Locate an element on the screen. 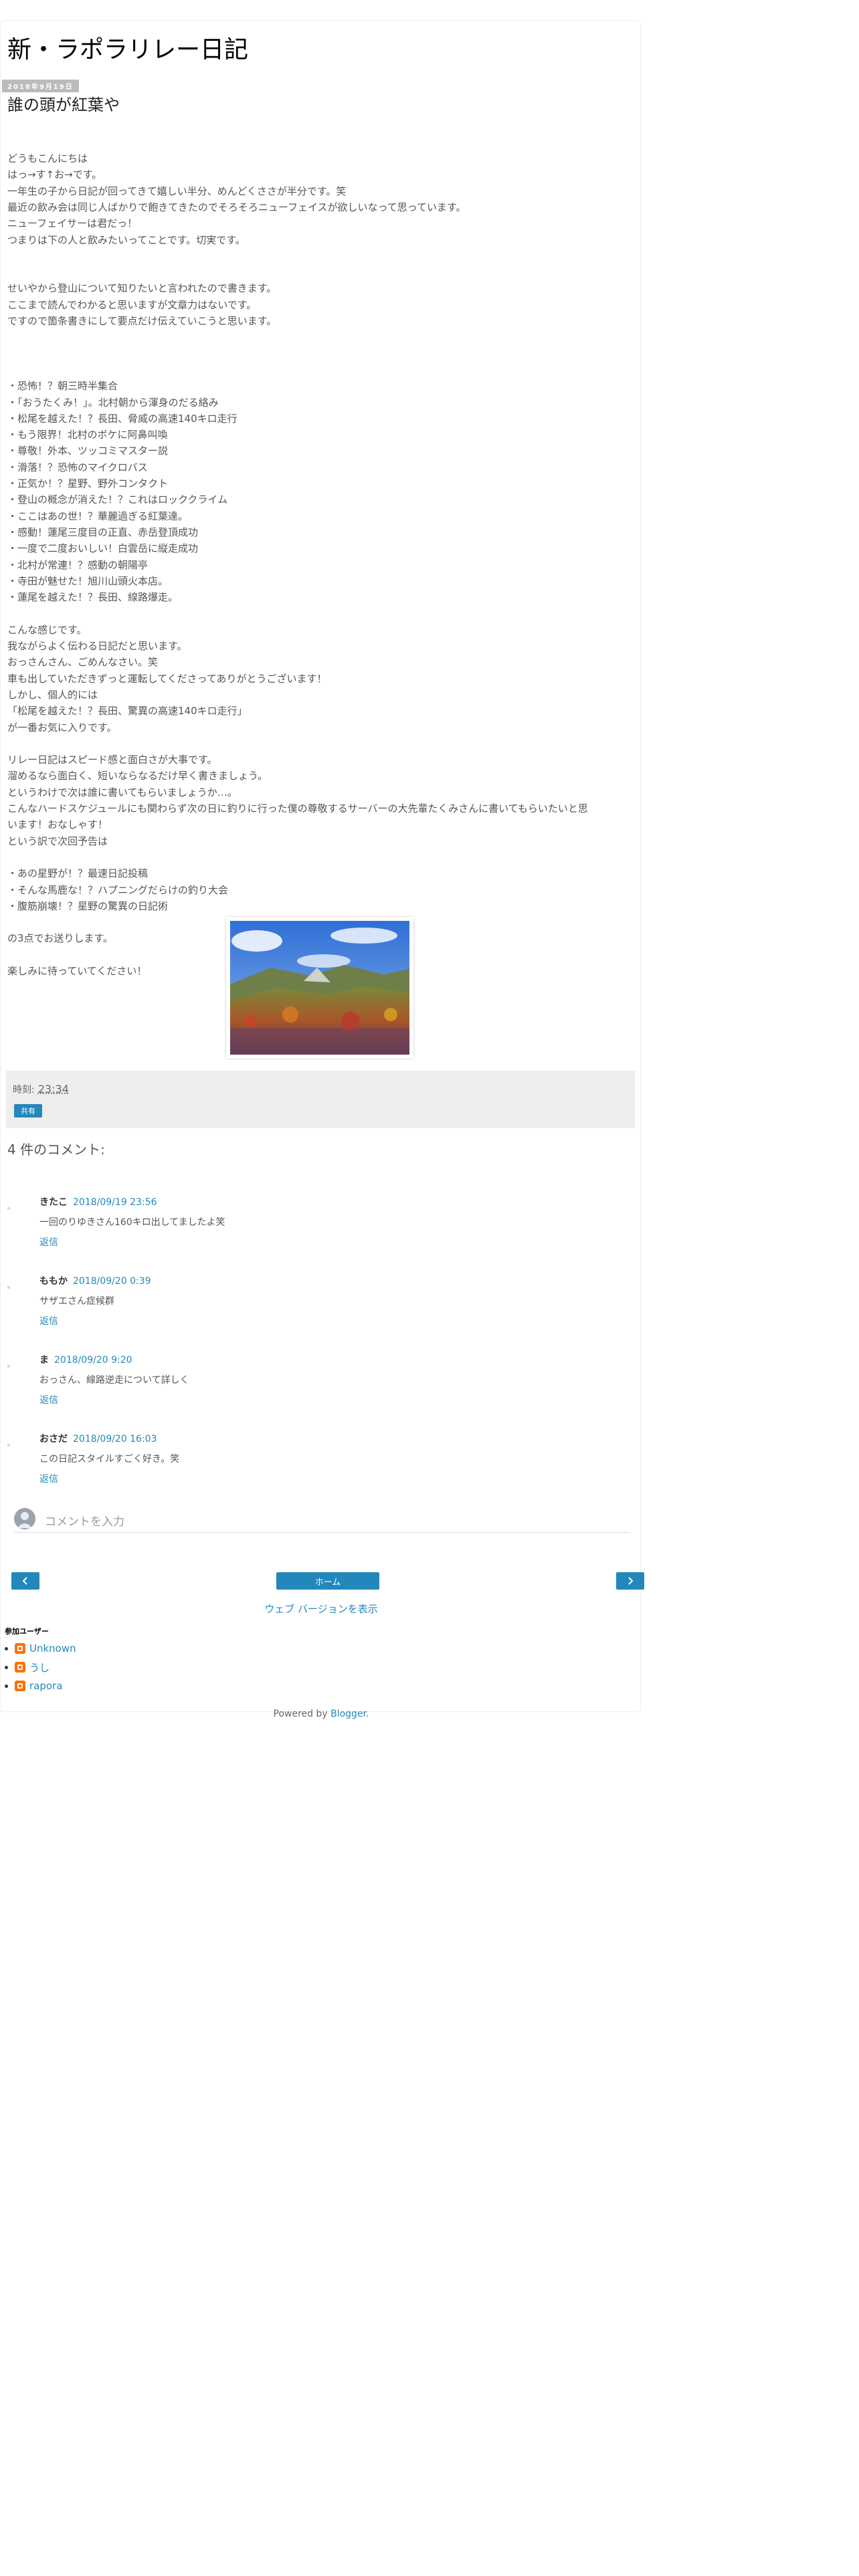  contributors-list: Unknown うし rapora is located at coordinates (40, 1667).